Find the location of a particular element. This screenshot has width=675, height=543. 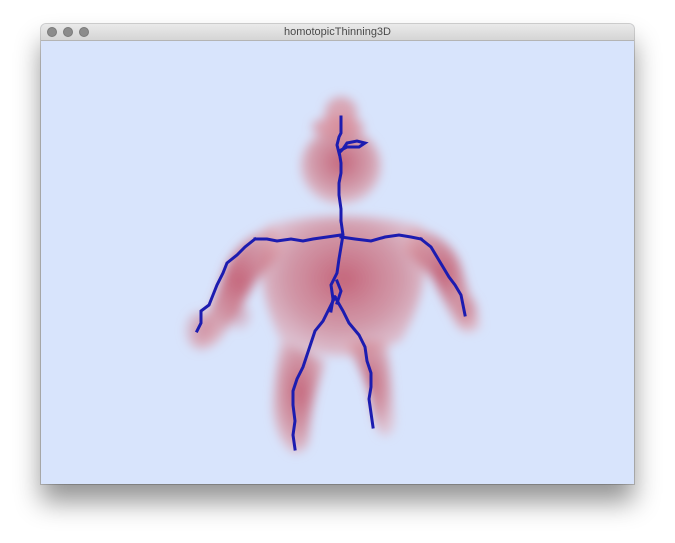

window-titlebar: homotopicThinning3D is located at coordinates (337, 32).